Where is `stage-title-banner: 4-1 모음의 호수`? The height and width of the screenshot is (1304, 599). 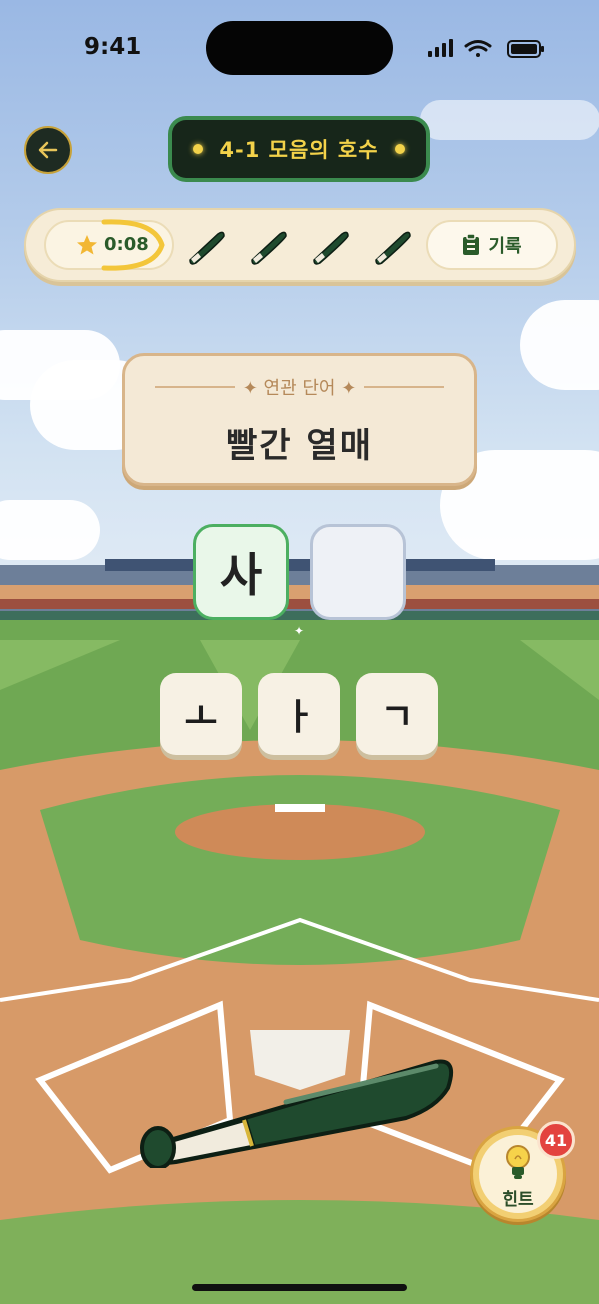 stage-title-banner: 4-1 모음의 호수 is located at coordinates (299, 149).